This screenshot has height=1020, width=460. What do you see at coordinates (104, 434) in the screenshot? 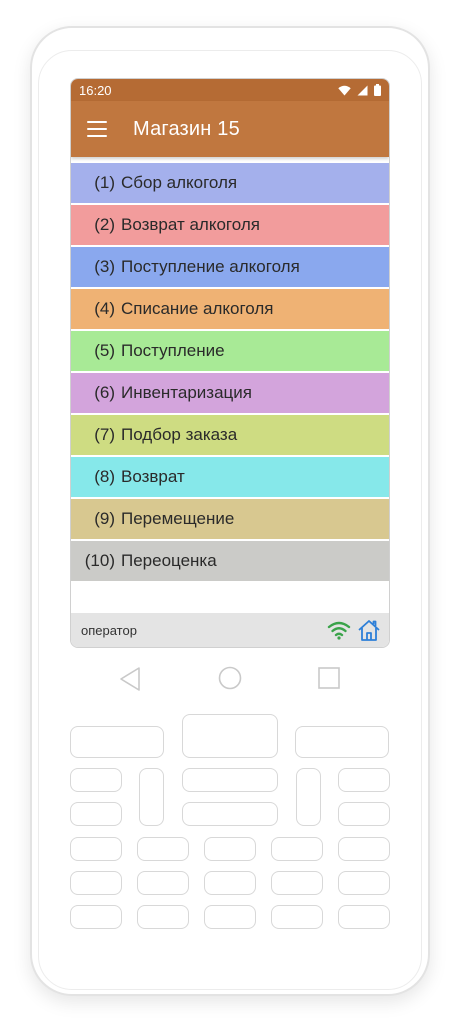
I see `menu-item-number: (7)` at bounding box center [104, 434].